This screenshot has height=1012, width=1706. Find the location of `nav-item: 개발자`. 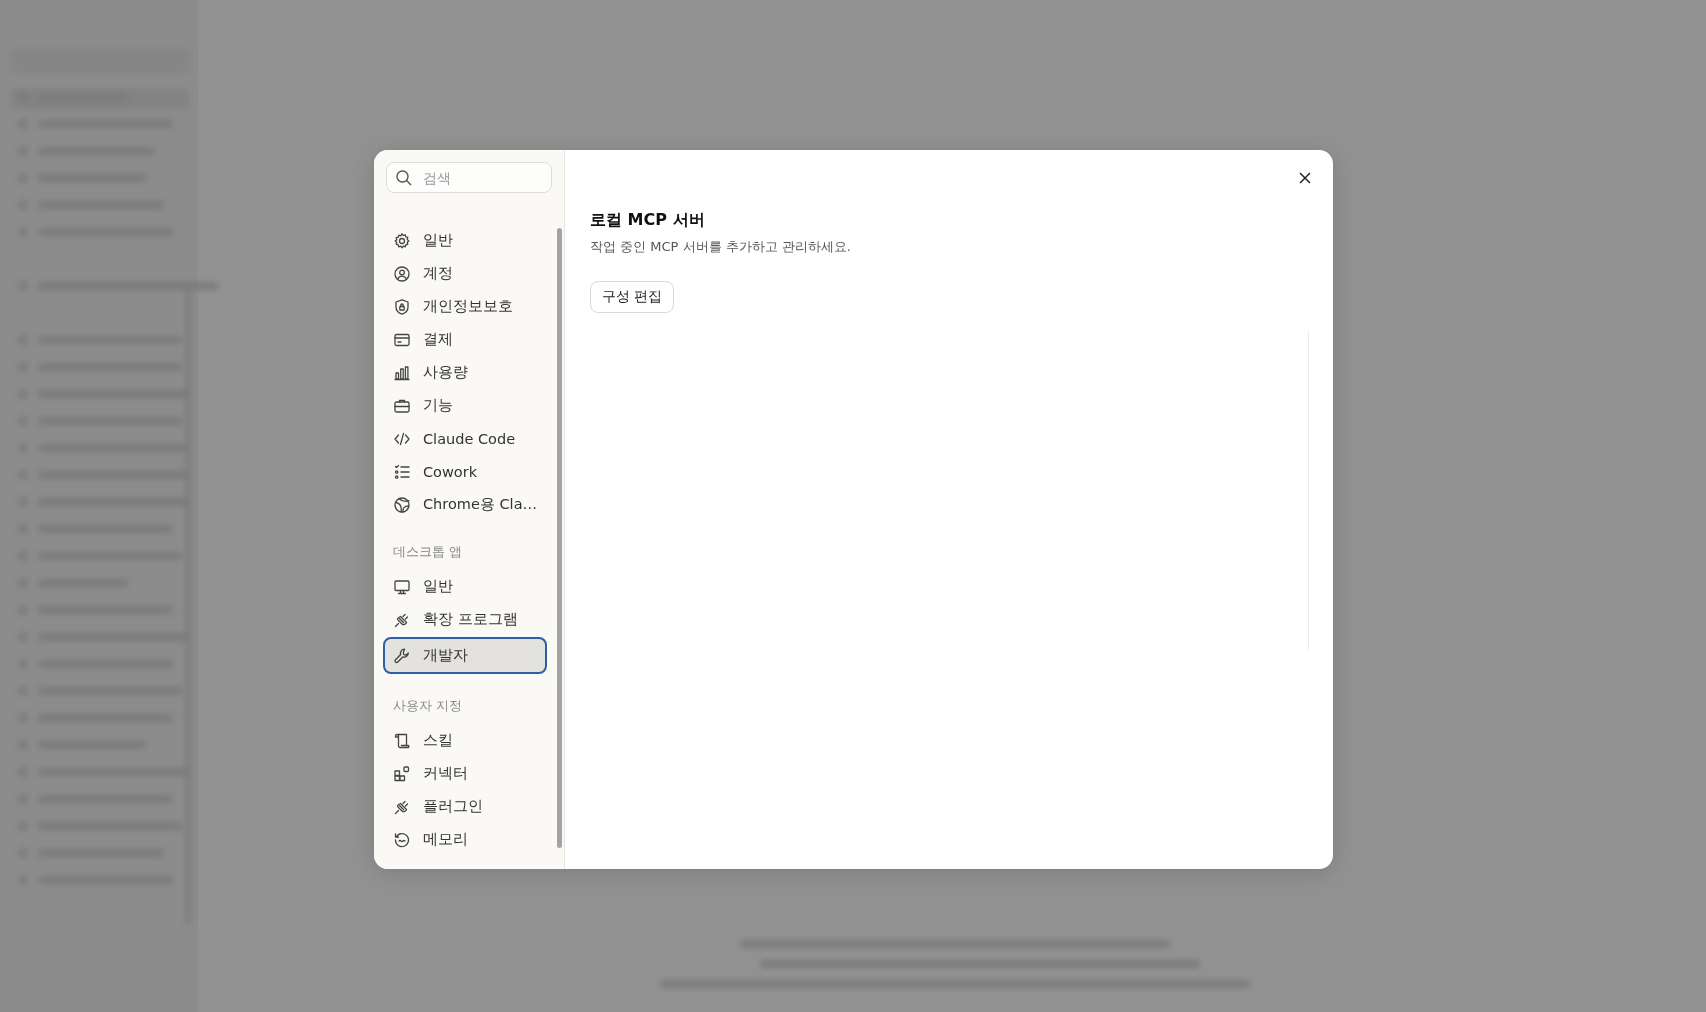

nav-item: 개발자 is located at coordinates (465, 655).